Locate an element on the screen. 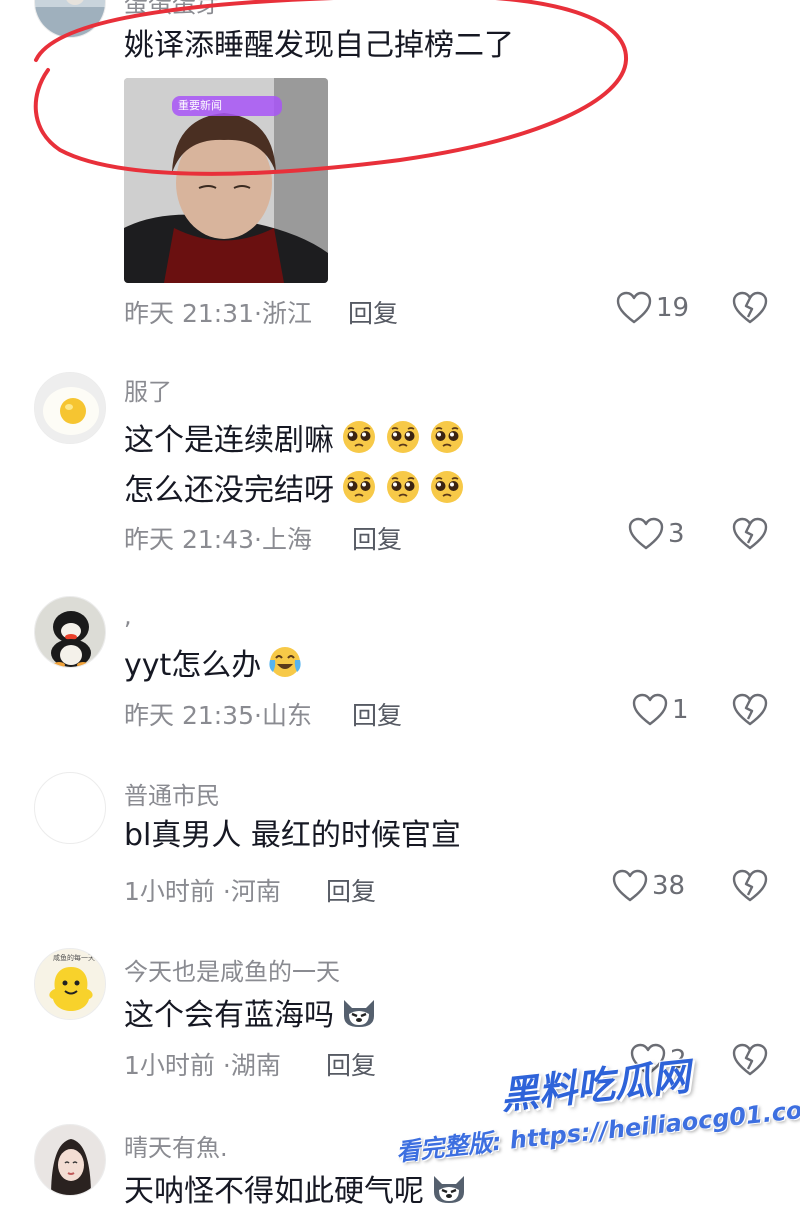 The width and height of the screenshot is (800, 1215). comment-location: 浙江 is located at coordinates (286, 313).